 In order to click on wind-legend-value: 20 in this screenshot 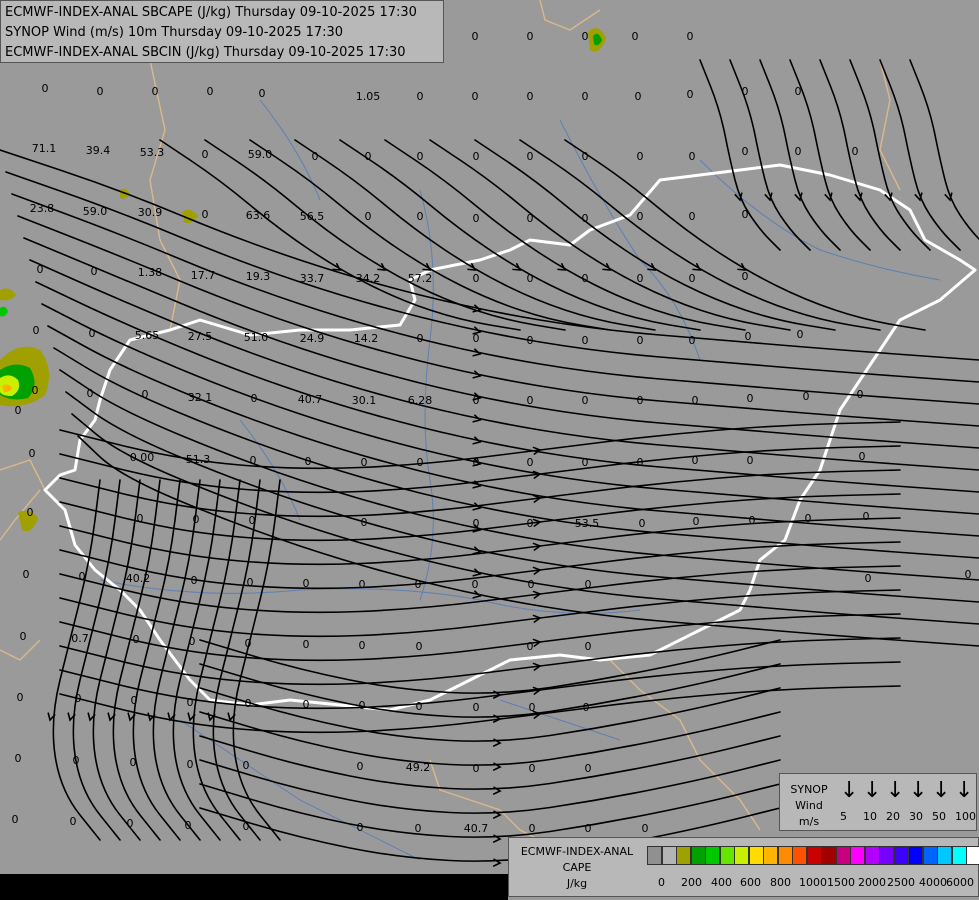, I will do `click(893, 816)`.